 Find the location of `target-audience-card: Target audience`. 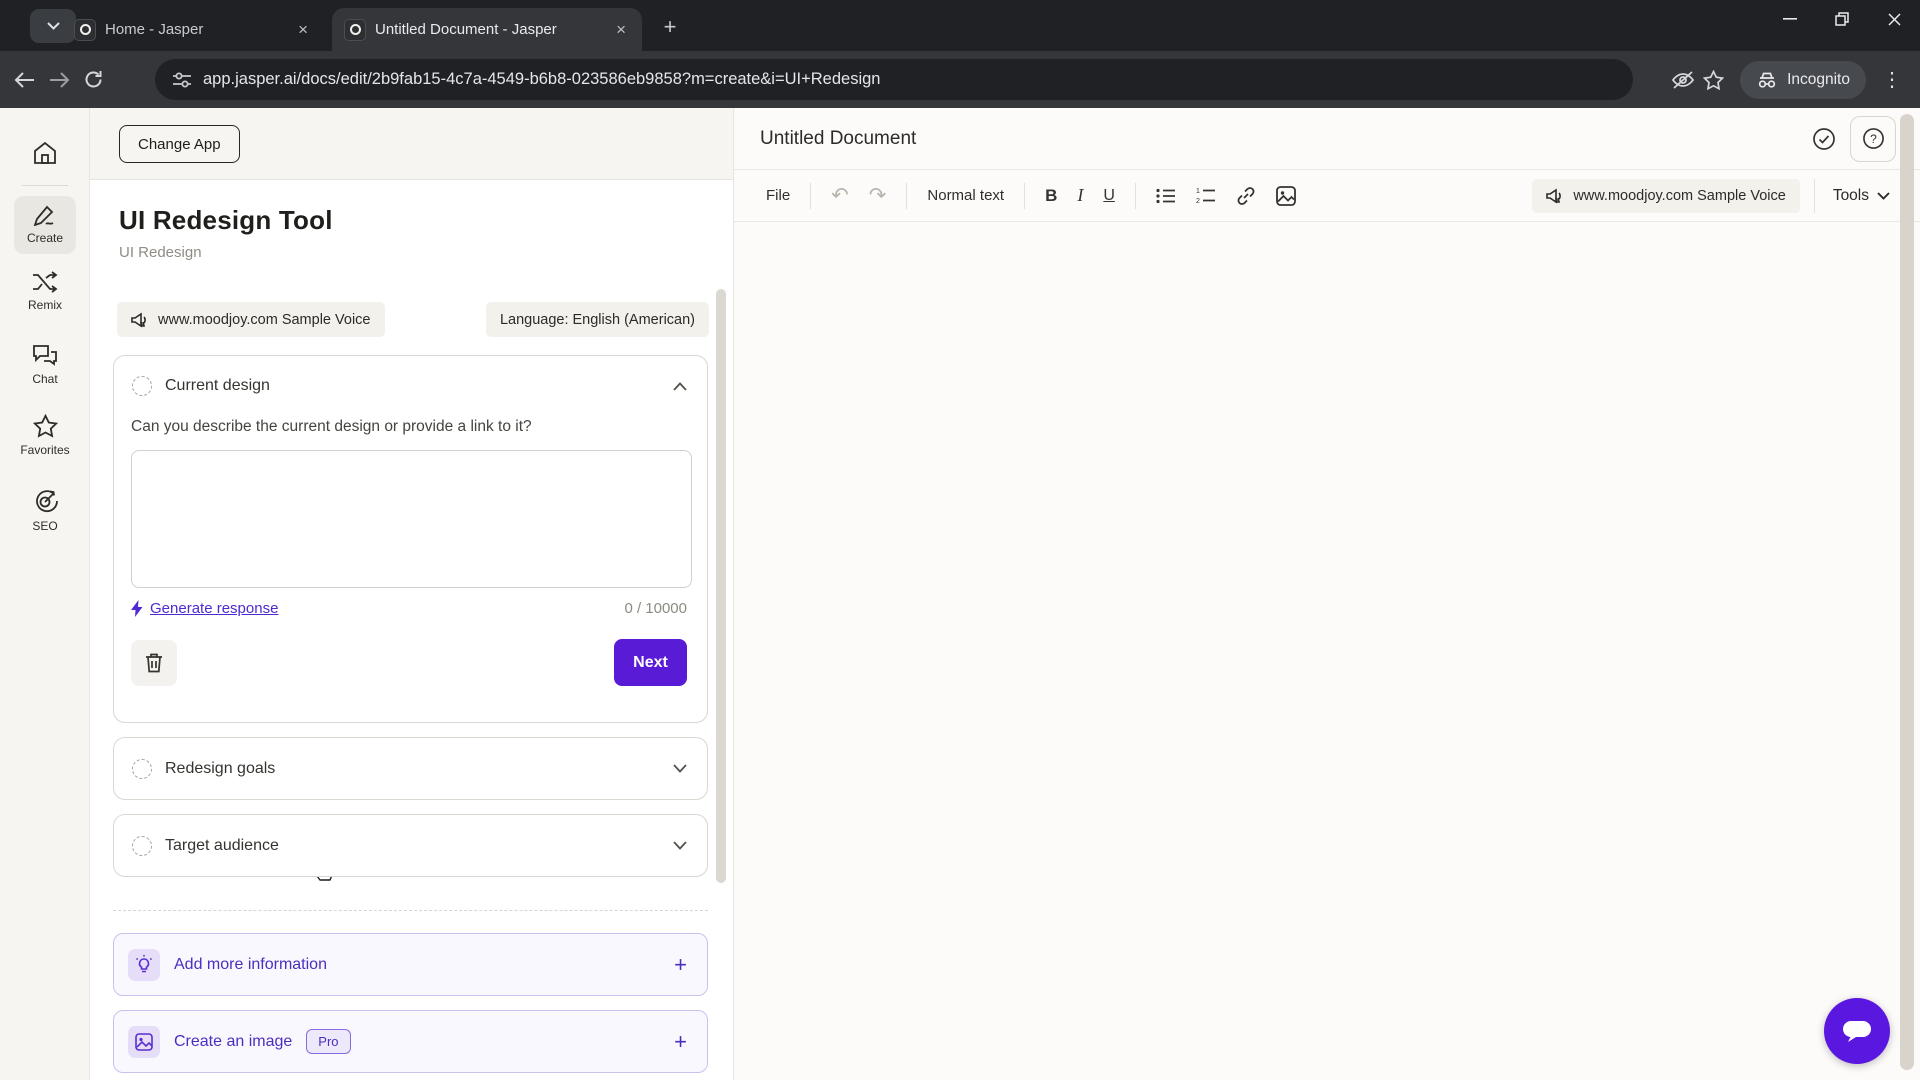

target-audience-card: Target audience is located at coordinates (410, 845).